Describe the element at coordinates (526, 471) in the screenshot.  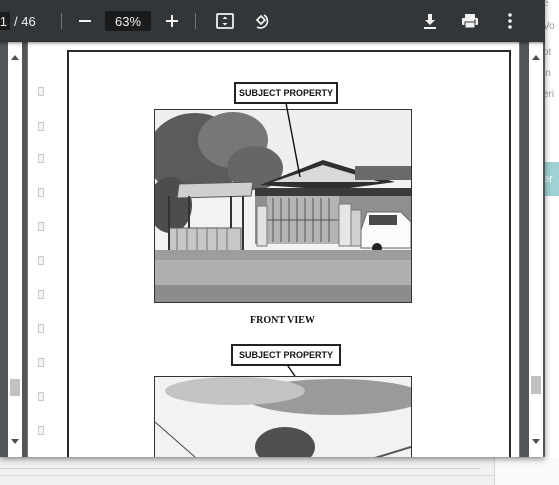
I see `background-panel` at that location.